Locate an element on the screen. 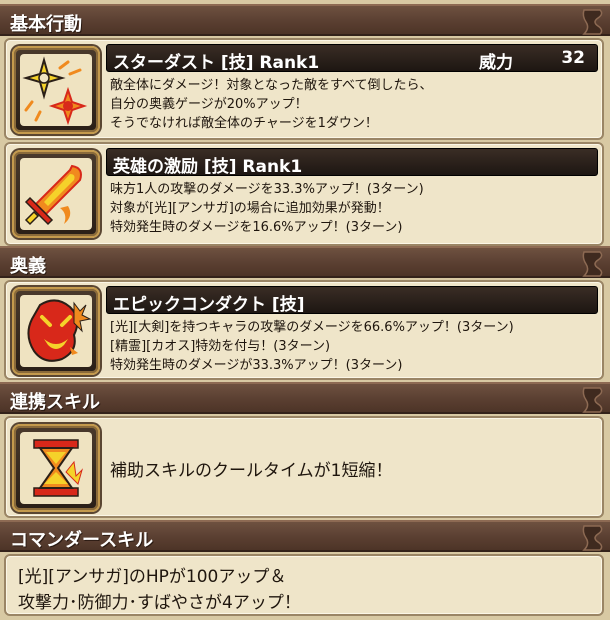  description-line: 自分の奥義ゲージが20%アップ！ is located at coordinates (209, 104).